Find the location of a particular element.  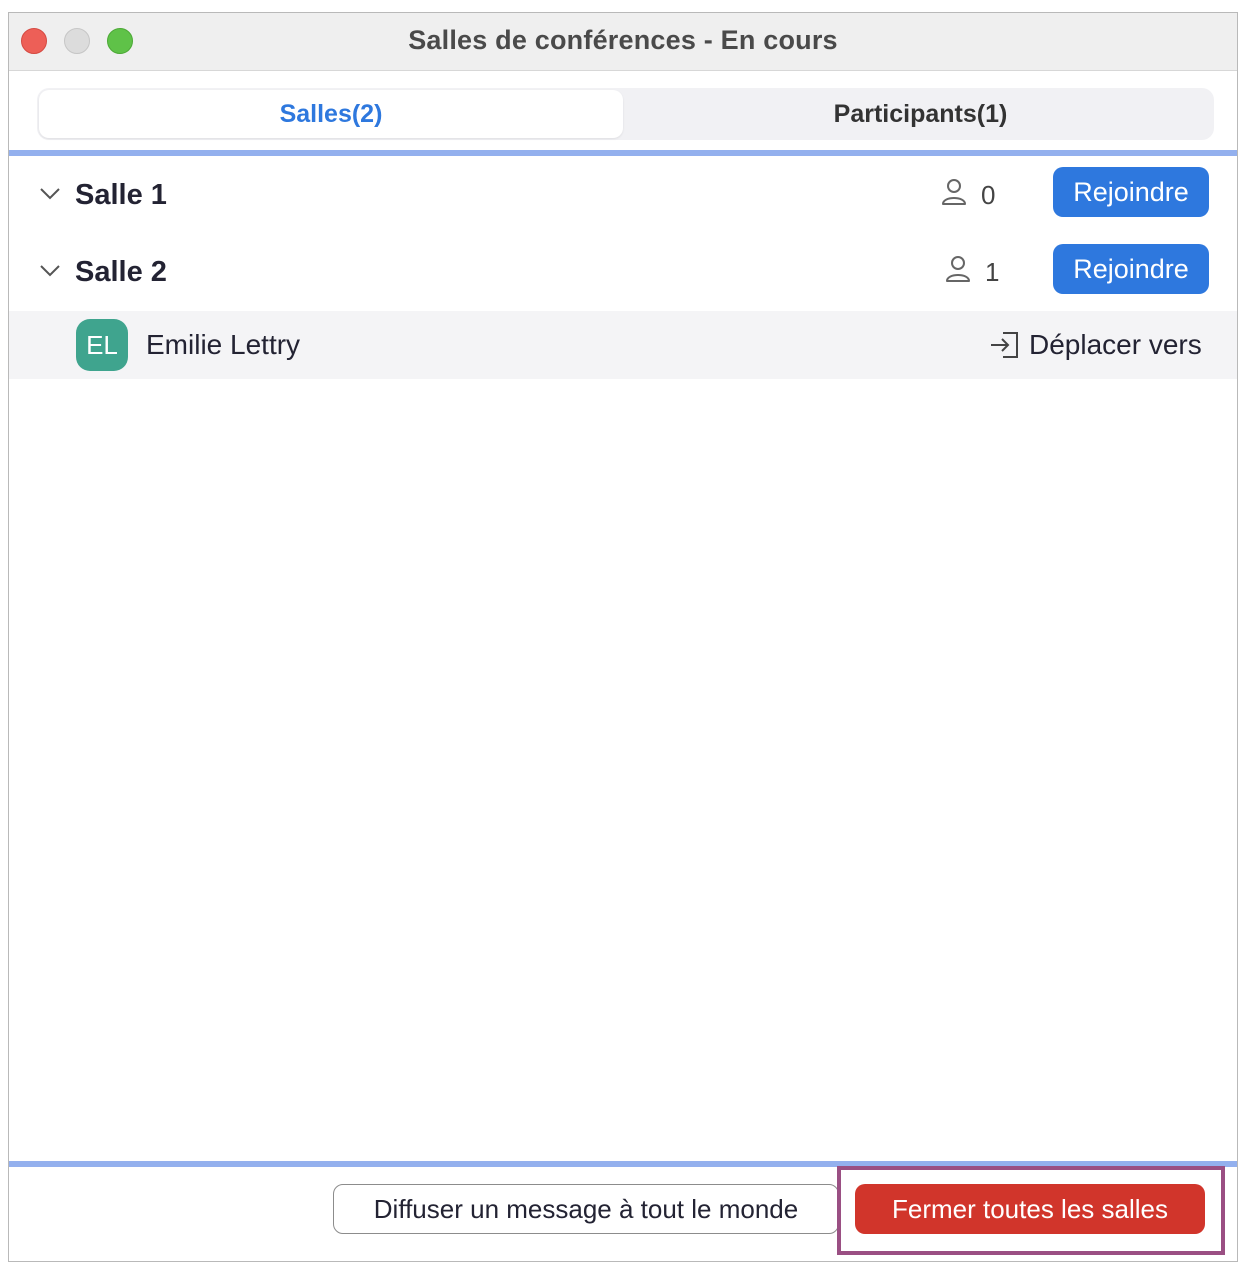

room-participant-count: 0 is located at coordinates (988, 195).